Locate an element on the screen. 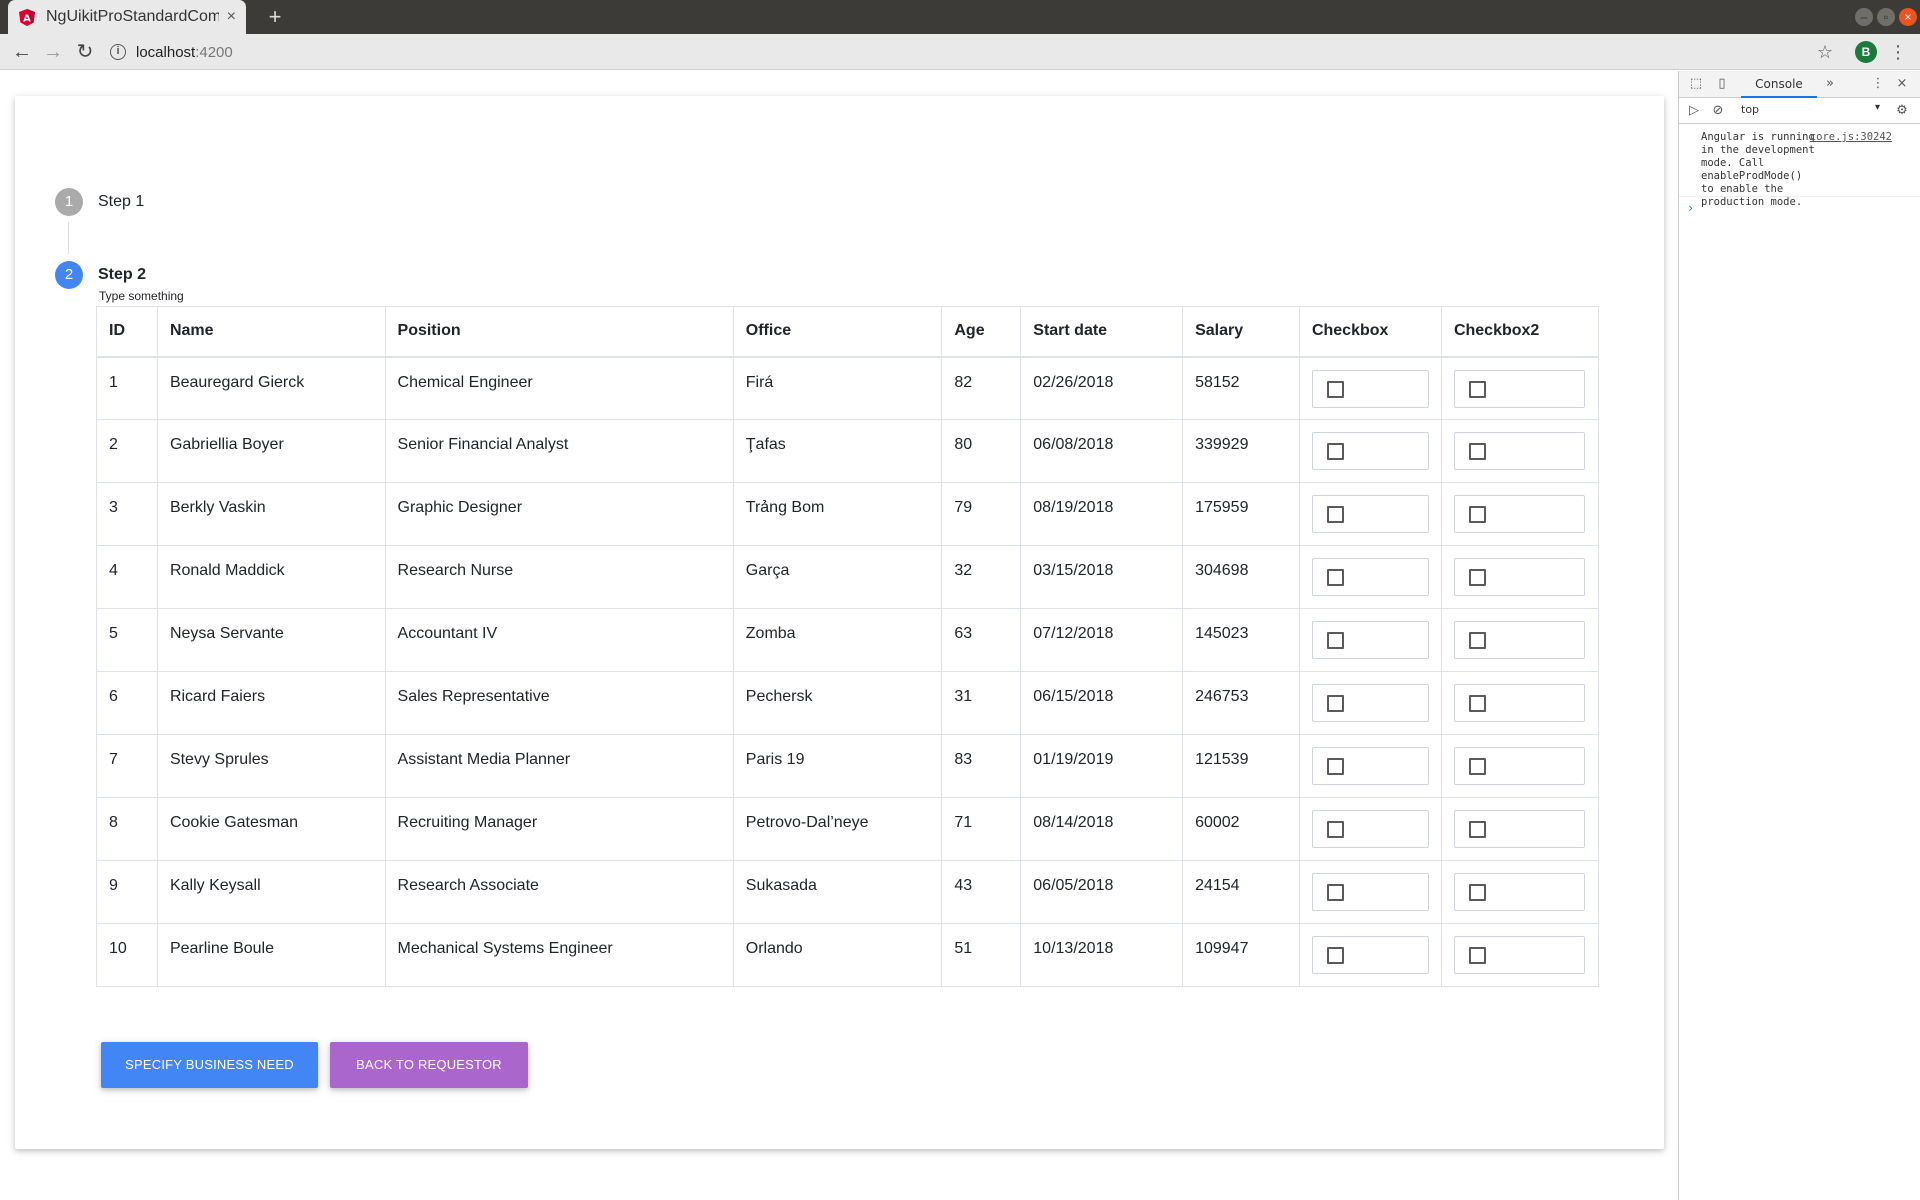  devtools-close-icon: × is located at coordinates (1902, 84).